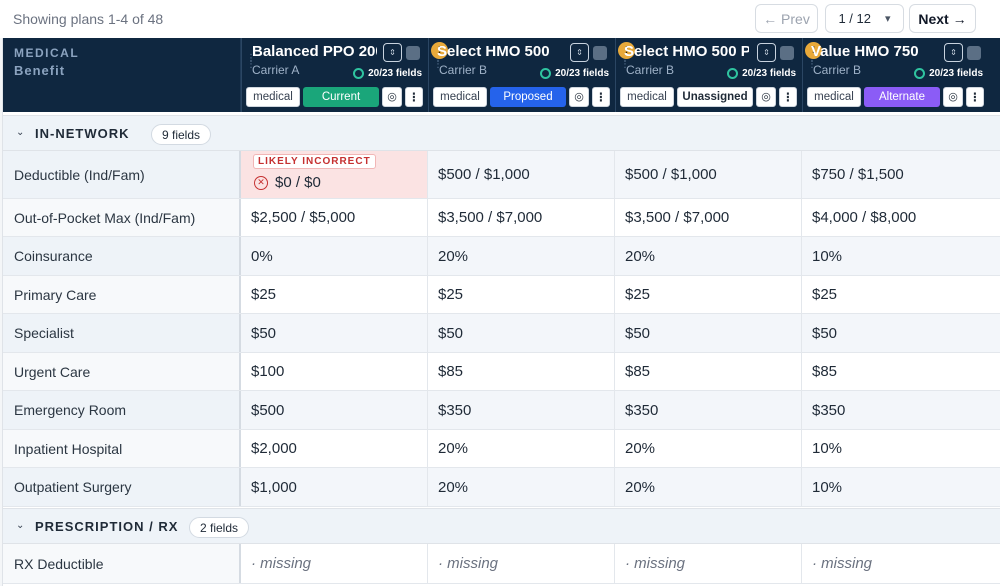 This screenshot has height=586, width=1000. I want to click on plan-name: Balanced PPO 2000, so click(314, 51).